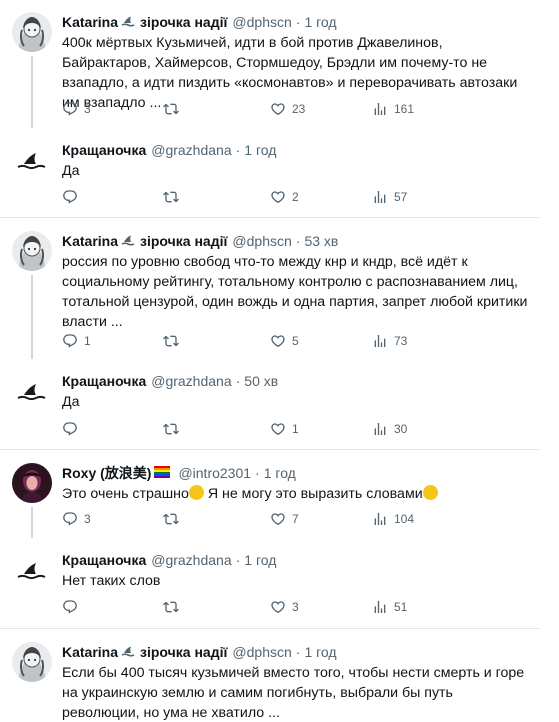 This screenshot has height=722, width=559. What do you see at coordinates (404, 109) in the screenshot?
I see `view-count: 161` at bounding box center [404, 109].